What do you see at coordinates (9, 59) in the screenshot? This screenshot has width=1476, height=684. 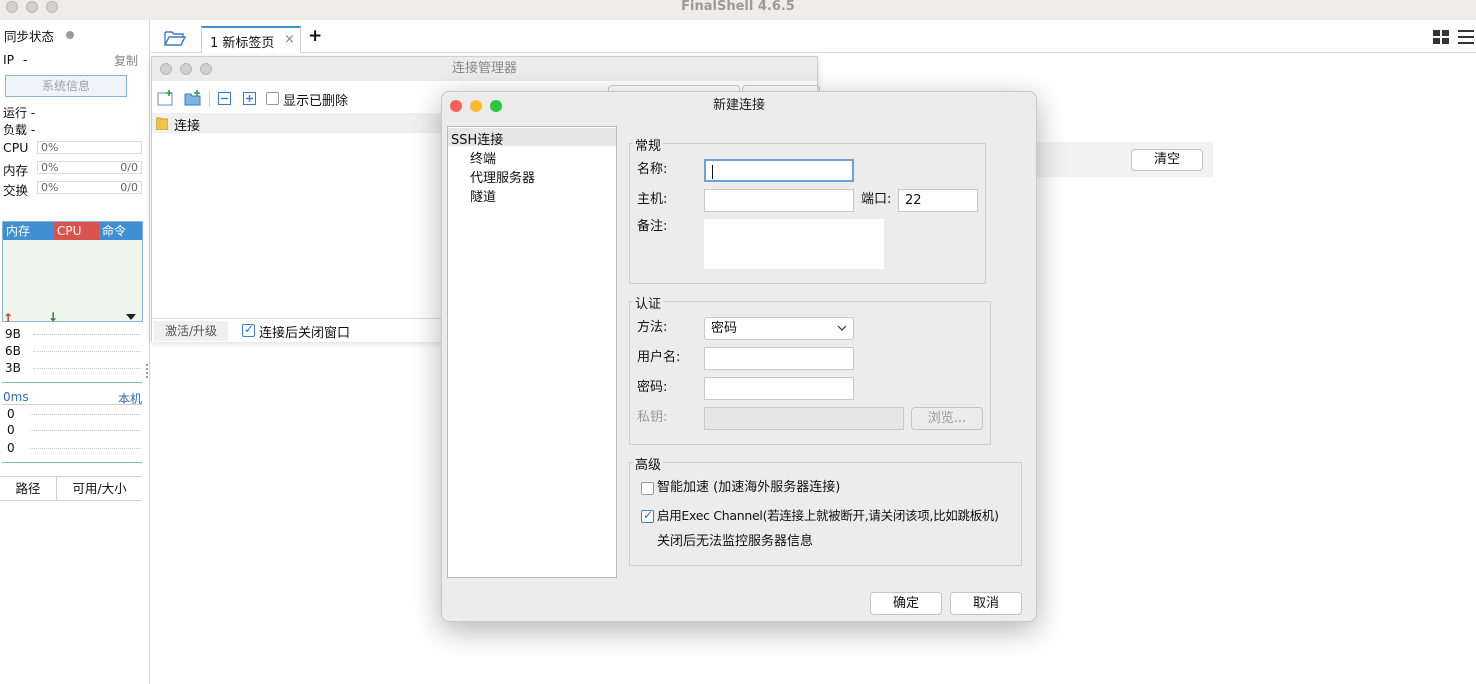 I see `ip-label: IP` at bounding box center [9, 59].